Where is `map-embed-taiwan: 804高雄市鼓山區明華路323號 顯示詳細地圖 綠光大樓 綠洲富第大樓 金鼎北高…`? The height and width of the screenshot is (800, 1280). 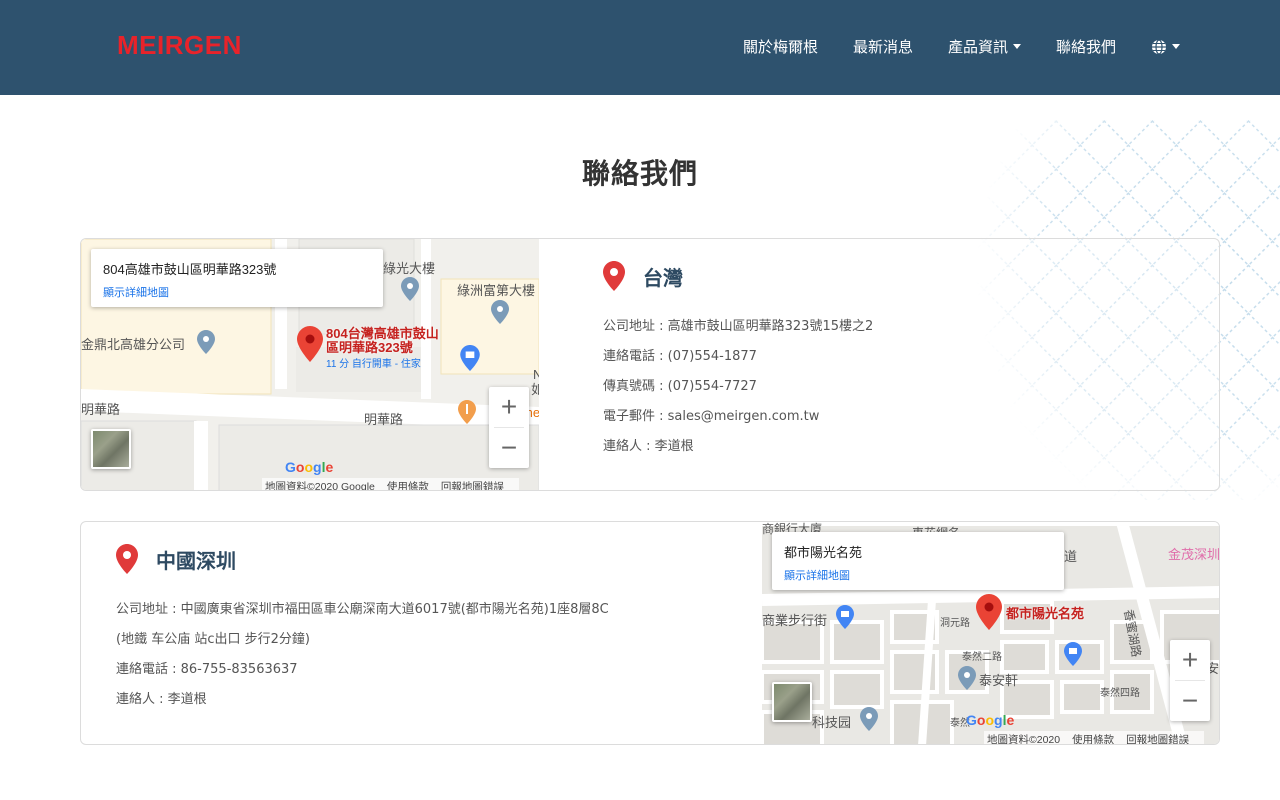 map-embed-taiwan: 804高雄市鼓山區明華路323號 顯示詳細地圖 綠光大樓 綠洲富第大樓 金鼎北高… is located at coordinates (310, 365).